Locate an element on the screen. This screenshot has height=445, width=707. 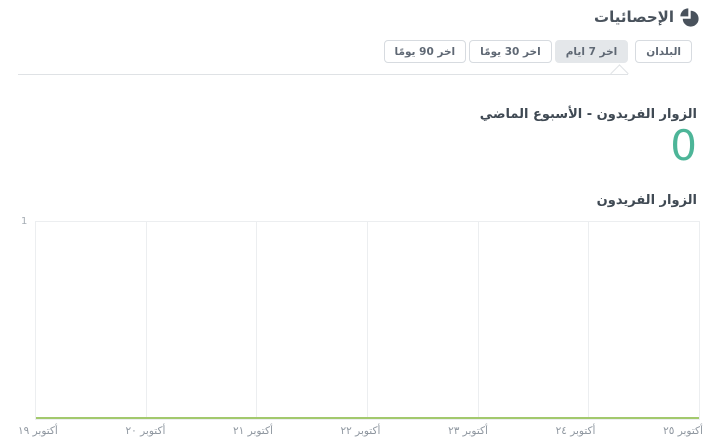
chart-title: الزوار الفريدون is located at coordinates (646, 200).